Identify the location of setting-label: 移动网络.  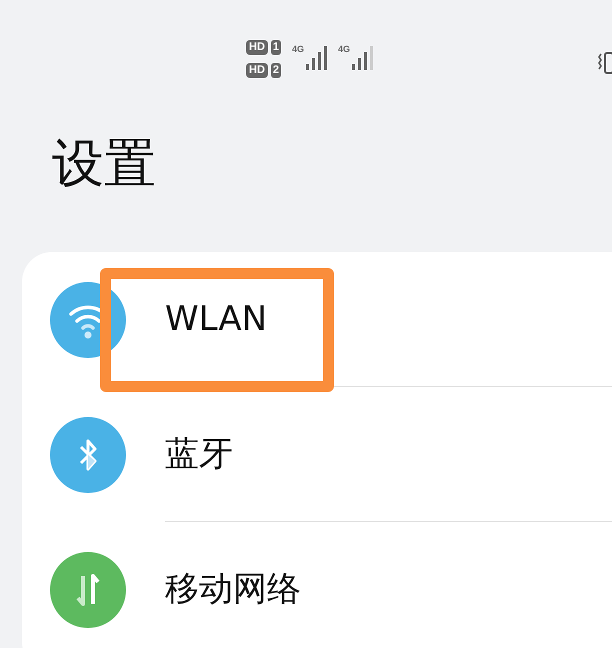
(233, 589).